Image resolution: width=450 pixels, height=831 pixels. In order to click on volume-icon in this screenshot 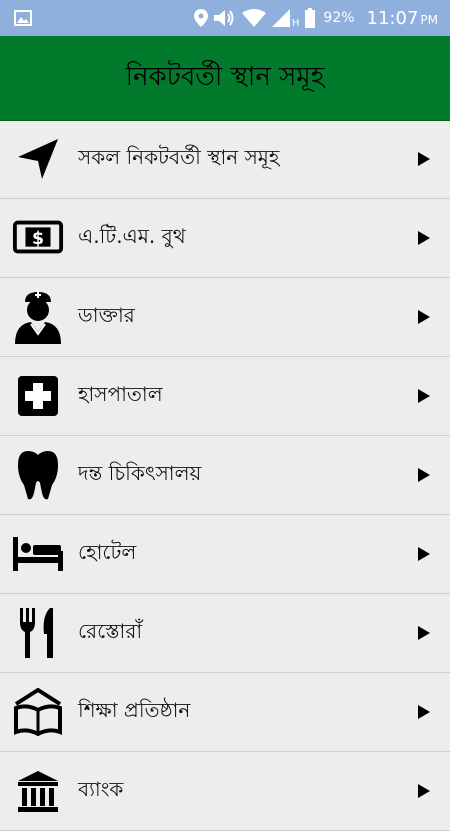, I will do `click(224, 18)`.